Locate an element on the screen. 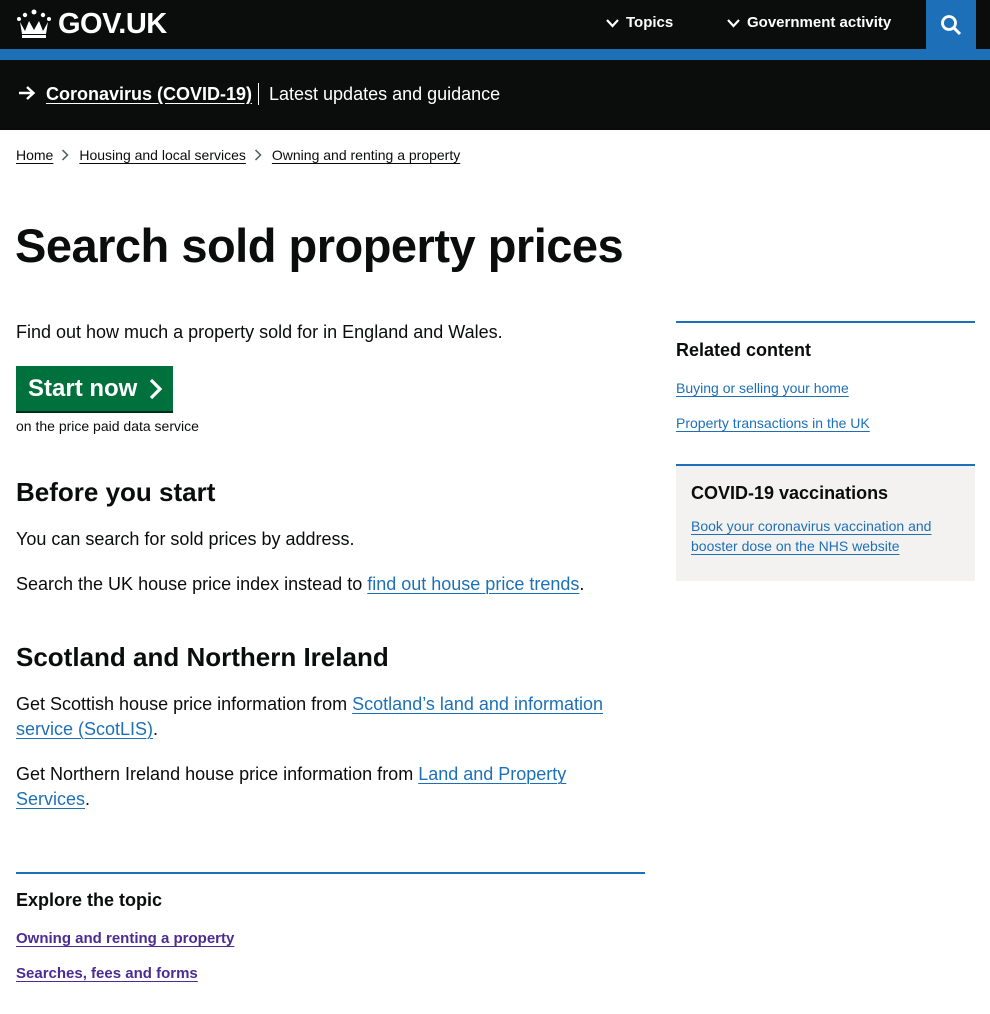  nav-government-activity-label: Government activity is located at coordinates (819, 22).